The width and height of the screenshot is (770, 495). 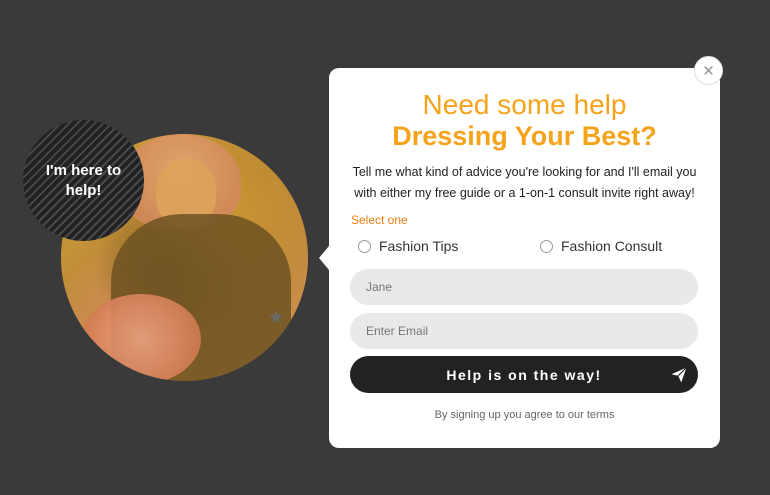 What do you see at coordinates (524, 104) in the screenshot?
I see `heading-line1: Need some help` at bounding box center [524, 104].